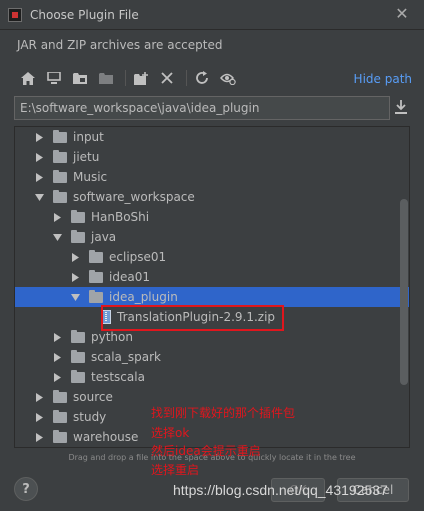 The height and width of the screenshot is (511, 424). I want to click on tree-folder-item: Music, so click(212, 177).